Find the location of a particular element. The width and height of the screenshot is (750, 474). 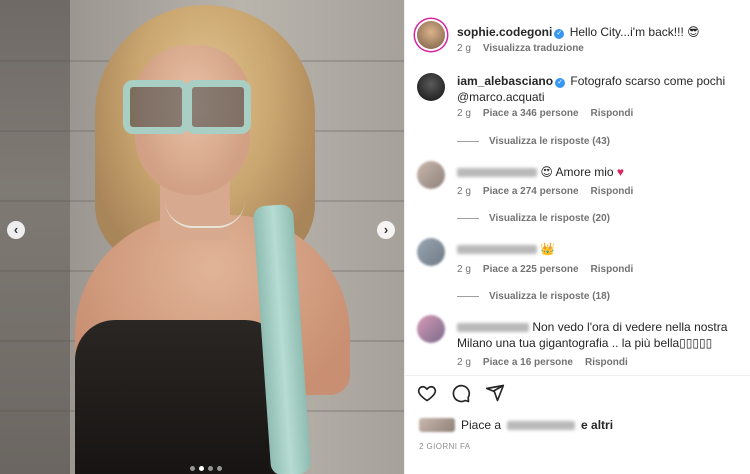

comment-likes: Piace a 225 persone is located at coordinates (531, 269).